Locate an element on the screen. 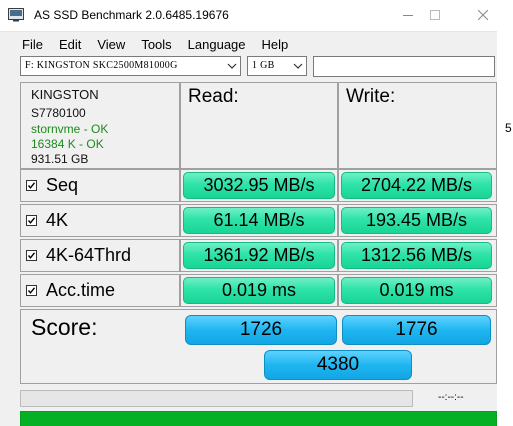  test-row-4k-64thrd: 4K-64Thrd is located at coordinates (100, 255).